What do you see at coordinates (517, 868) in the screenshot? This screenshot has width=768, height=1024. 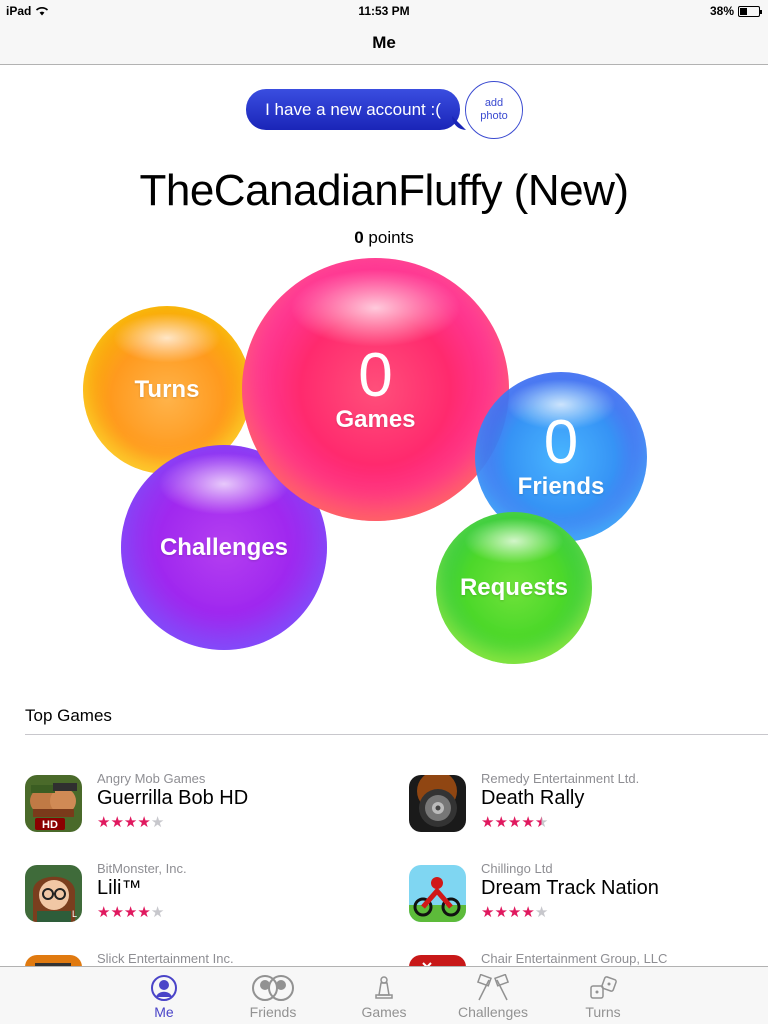 I see `game-developer: Chillingo Ltd` at bounding box center [517, 868].